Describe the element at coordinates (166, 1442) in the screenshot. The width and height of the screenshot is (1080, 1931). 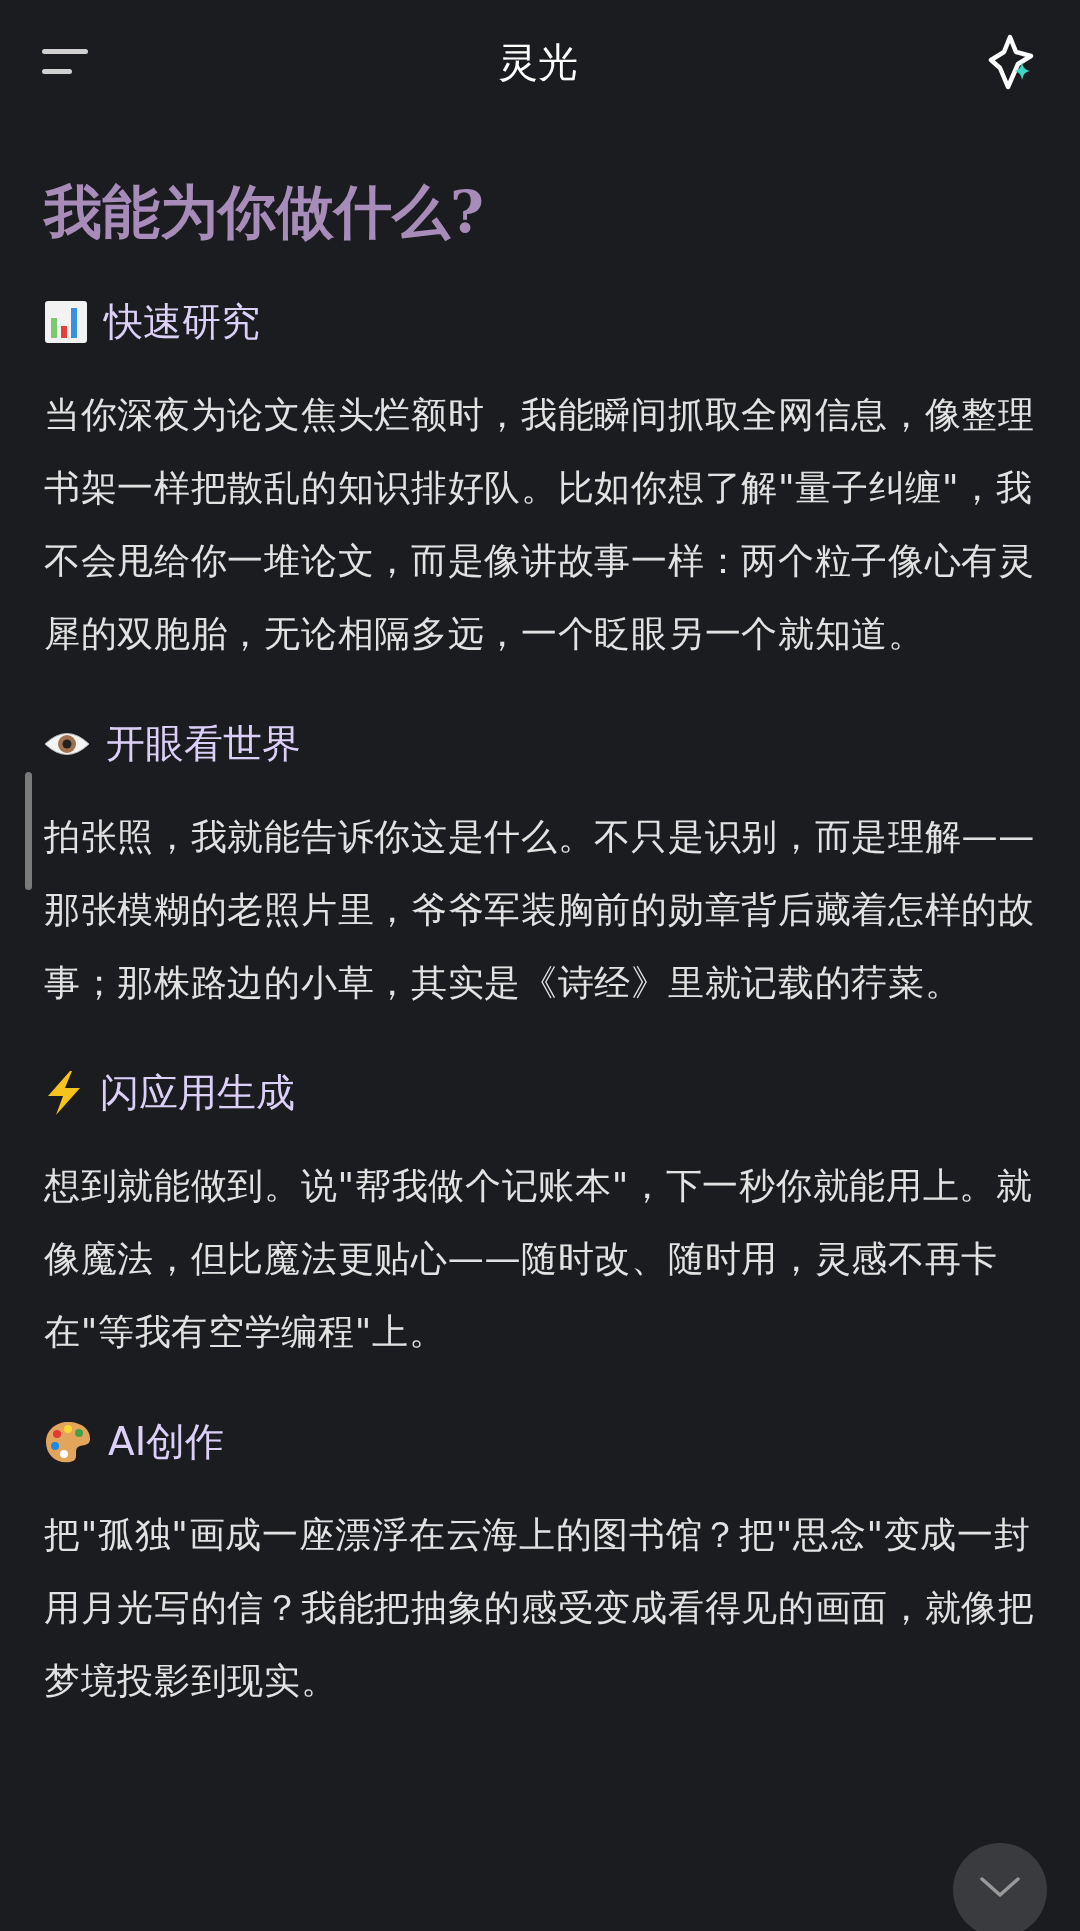
I see `section-title: AI创作` at that location.